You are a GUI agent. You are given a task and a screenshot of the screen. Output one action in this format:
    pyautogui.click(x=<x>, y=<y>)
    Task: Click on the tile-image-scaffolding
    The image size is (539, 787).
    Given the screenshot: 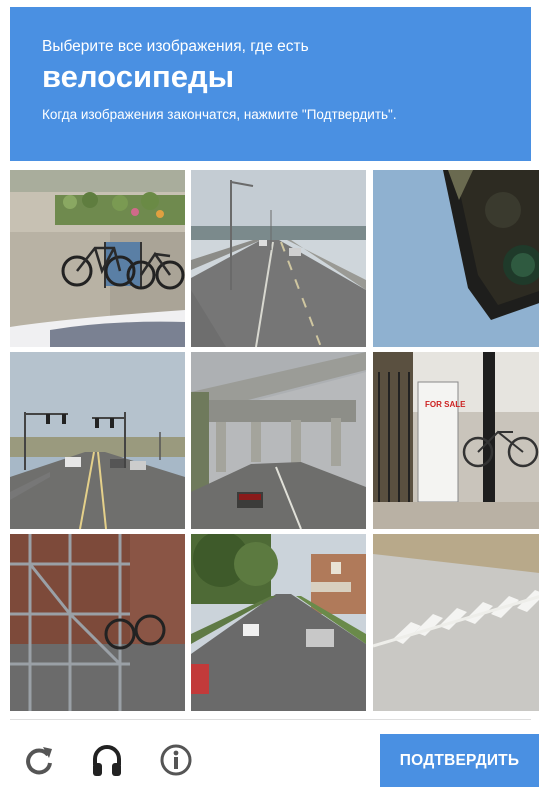 What is the action you would take?
    pyautogui.click(x=97, y=622)
    